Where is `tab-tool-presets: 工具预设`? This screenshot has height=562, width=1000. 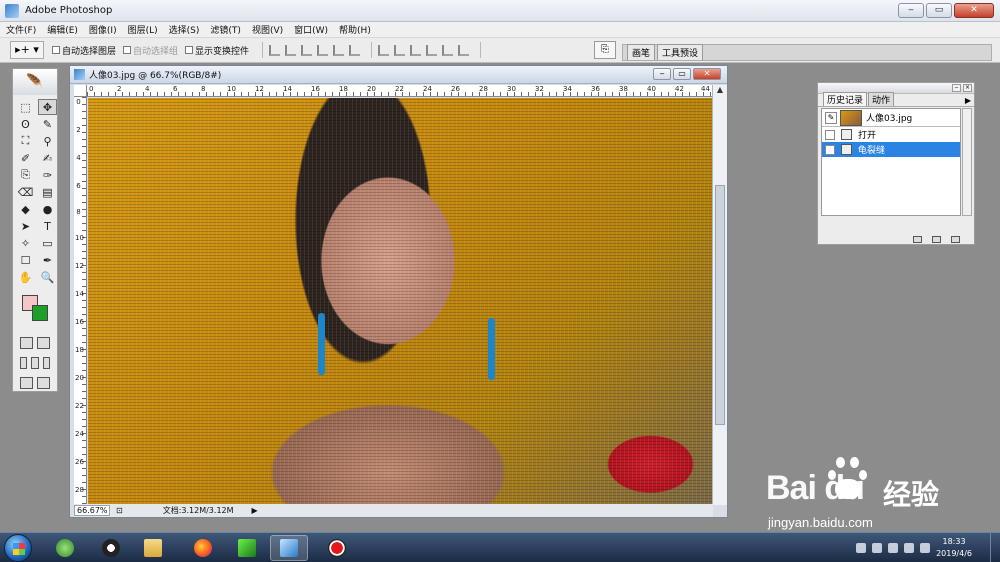 tab-tool-presets: 工具预设 is located at coordinates (680, 52).